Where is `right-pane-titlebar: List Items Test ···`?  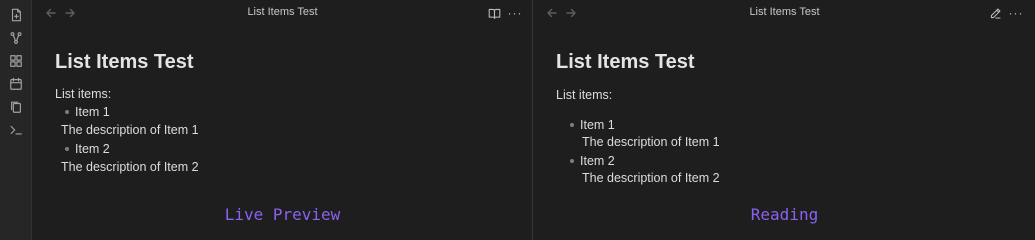 right-pane-titlebar: List Items Test ··· is located at coordinates (784, 13).